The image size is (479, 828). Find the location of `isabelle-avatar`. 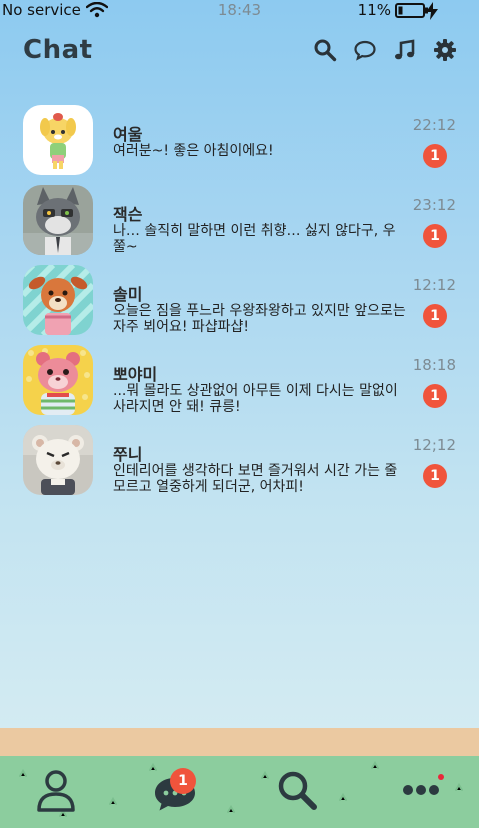

isabelle-avatar is located at coordinates (58, 140).